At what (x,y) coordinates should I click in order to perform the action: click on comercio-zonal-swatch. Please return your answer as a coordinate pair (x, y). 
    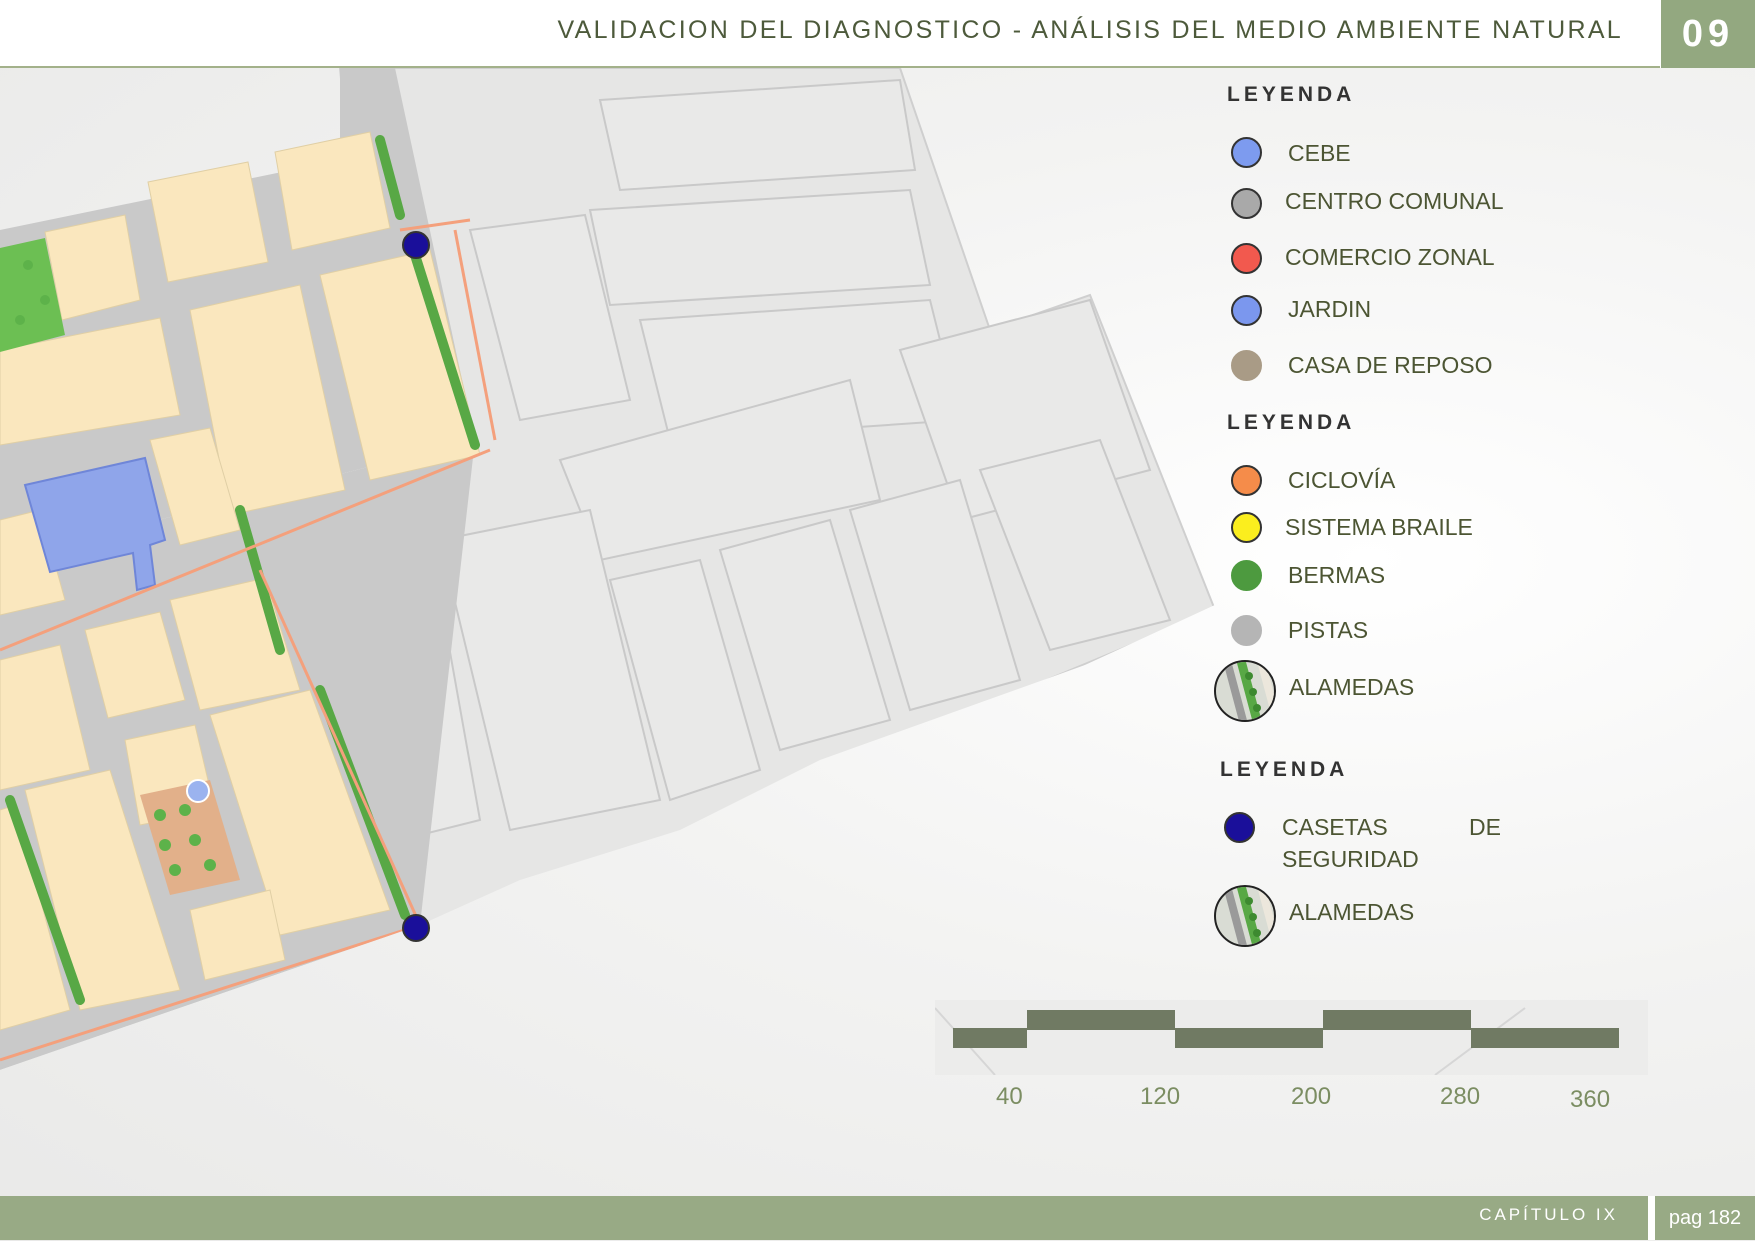
    Looking at the image, I should click on (1246, 258).